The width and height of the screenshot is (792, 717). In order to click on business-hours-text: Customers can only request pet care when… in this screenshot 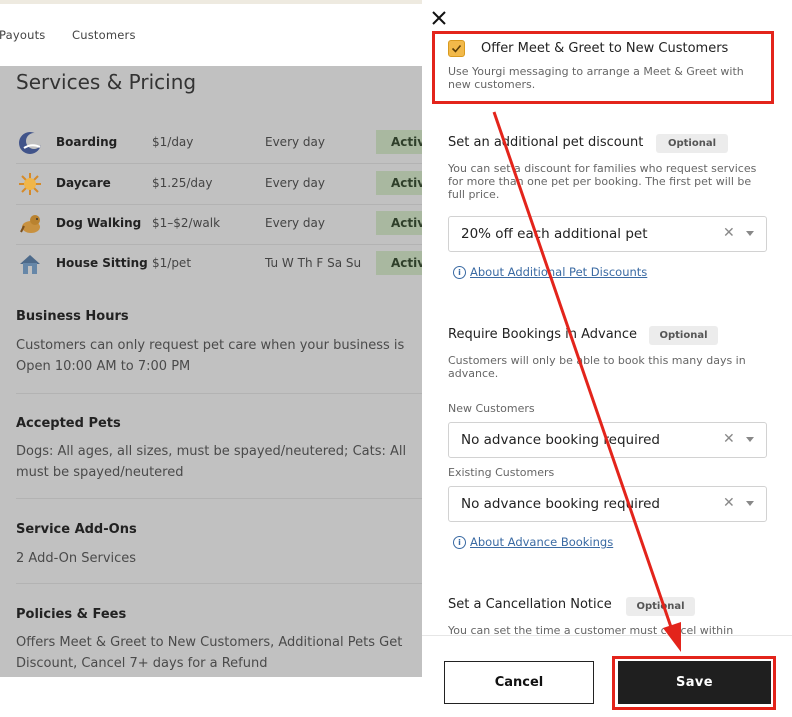, I will do `click(210, 356)`.